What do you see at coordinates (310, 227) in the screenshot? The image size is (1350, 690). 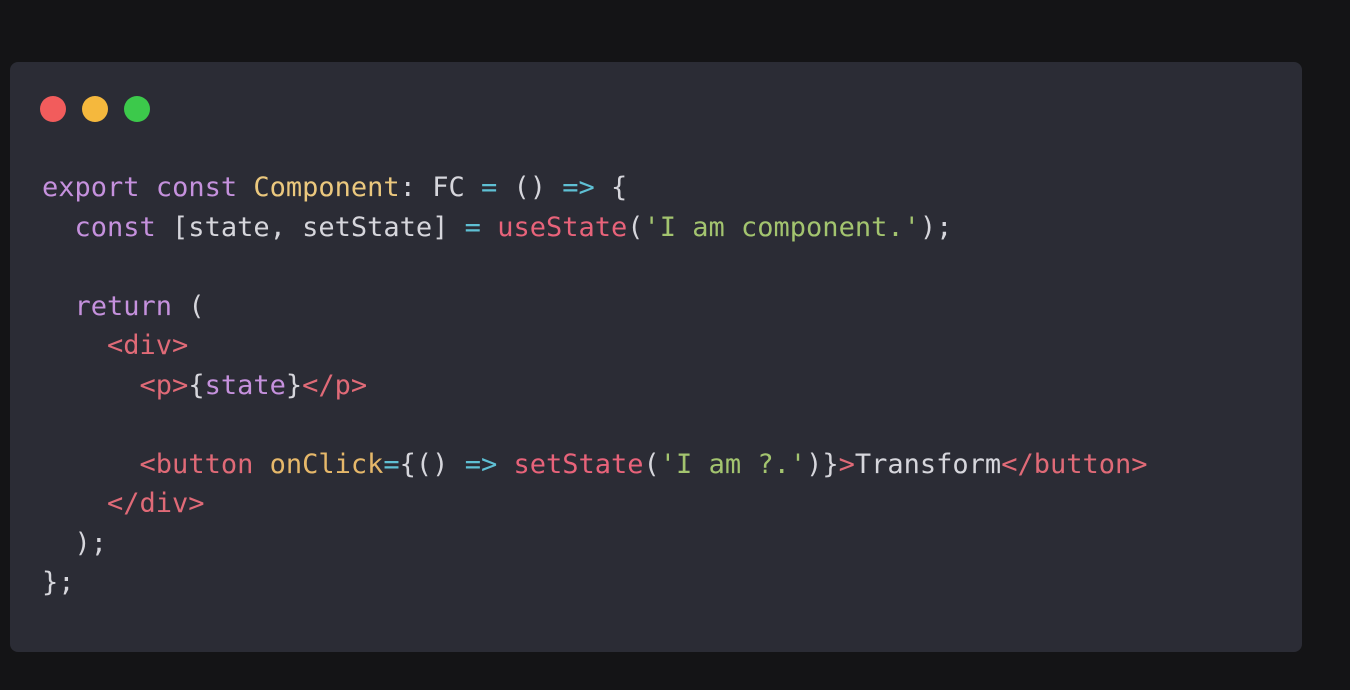 I see `code-token: [state, setState]` at bounding box center [310, 227].